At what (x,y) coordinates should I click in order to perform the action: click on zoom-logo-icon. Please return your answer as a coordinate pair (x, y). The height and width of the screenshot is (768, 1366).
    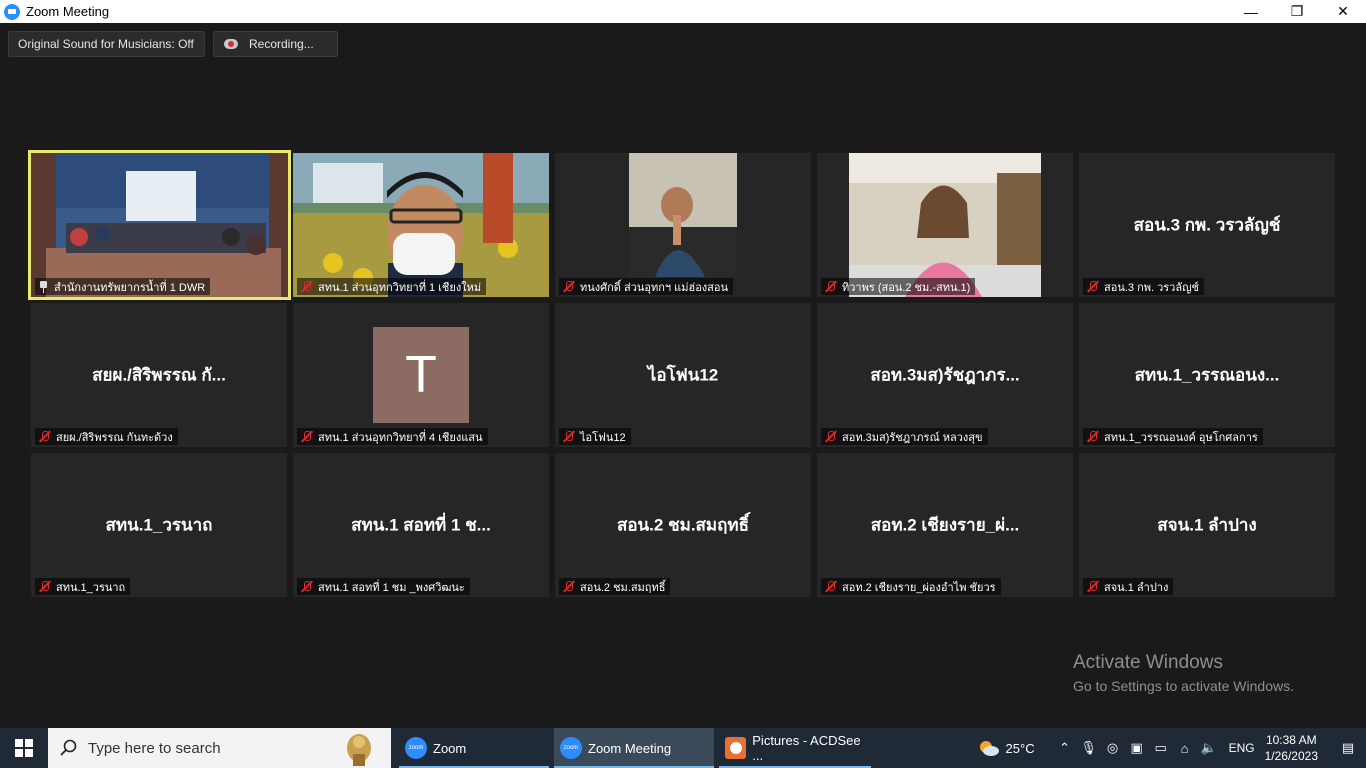
    Looking at the image, I should click on (12, 11).